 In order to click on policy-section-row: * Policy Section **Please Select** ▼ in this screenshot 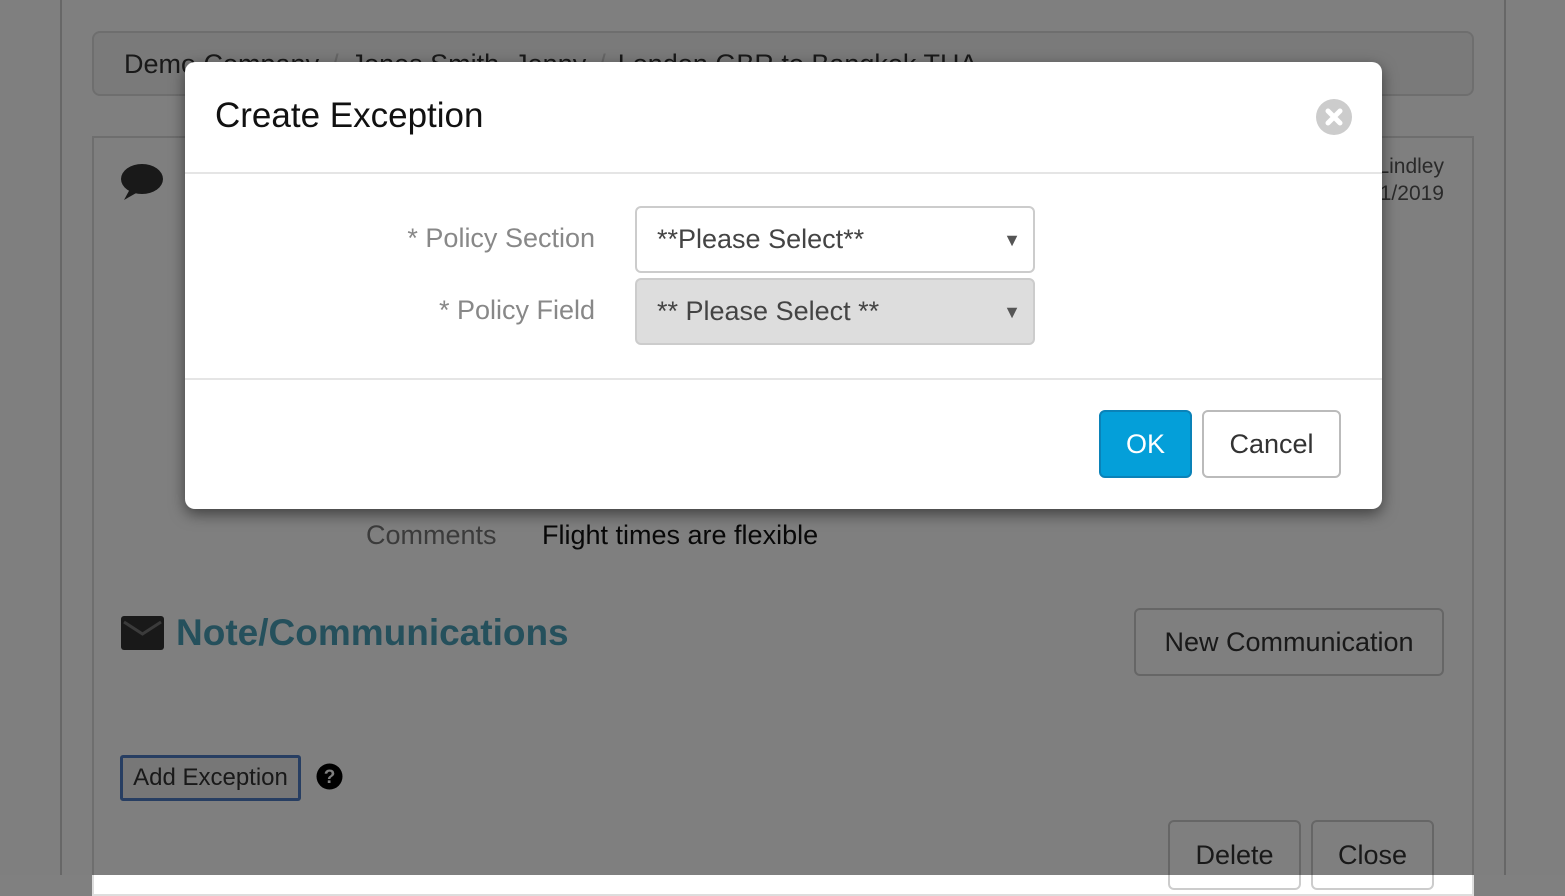, I will do `click(783, 239)`.